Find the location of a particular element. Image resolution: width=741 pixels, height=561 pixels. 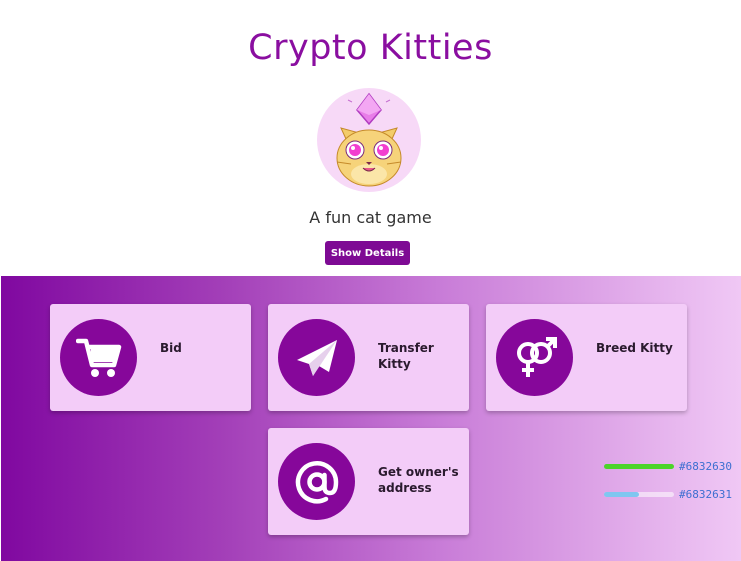

breed-kitty-card: Breed Kitty is located at coordinates (586, 357).